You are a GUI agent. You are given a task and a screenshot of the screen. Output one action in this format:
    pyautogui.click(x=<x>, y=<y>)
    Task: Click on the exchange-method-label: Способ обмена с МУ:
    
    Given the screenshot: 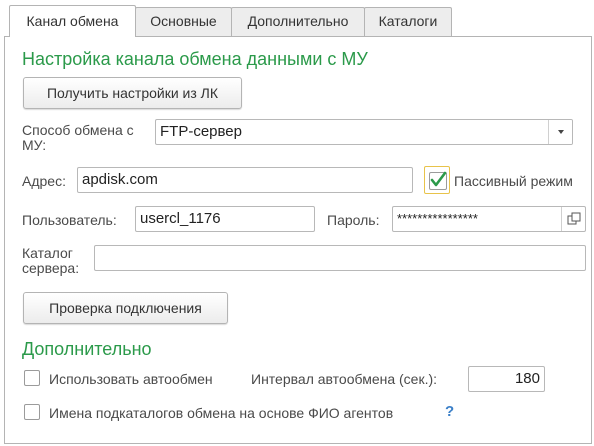 What is the action you would take?
    pyautogui.click(x=78, y=137)
    